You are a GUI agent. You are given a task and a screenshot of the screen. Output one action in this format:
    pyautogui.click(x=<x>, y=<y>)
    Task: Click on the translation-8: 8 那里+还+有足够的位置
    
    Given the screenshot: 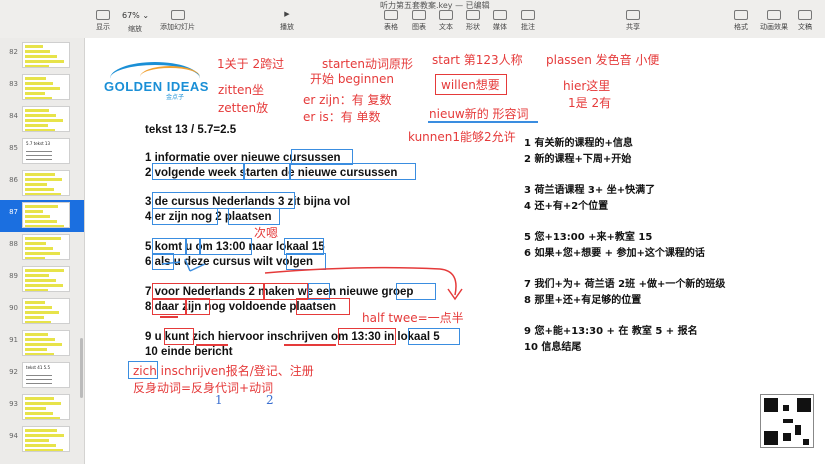 What is the action you would take?
    pyautogui.click(x=583, y=300)
    